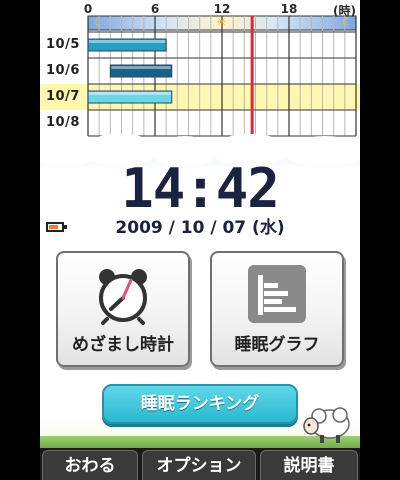 The image size is (400, 480). Describe the element at coordinates (63, 122) in the screenshot. I see `day-label: 10/8` at that location.